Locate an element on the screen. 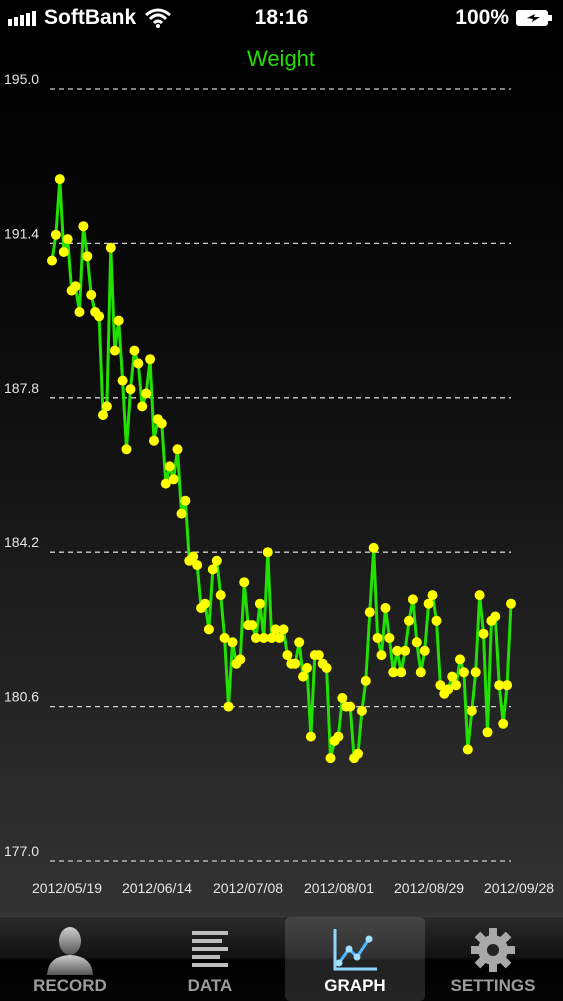  battery-percentage: 100% is located at coordinates (482, 17).